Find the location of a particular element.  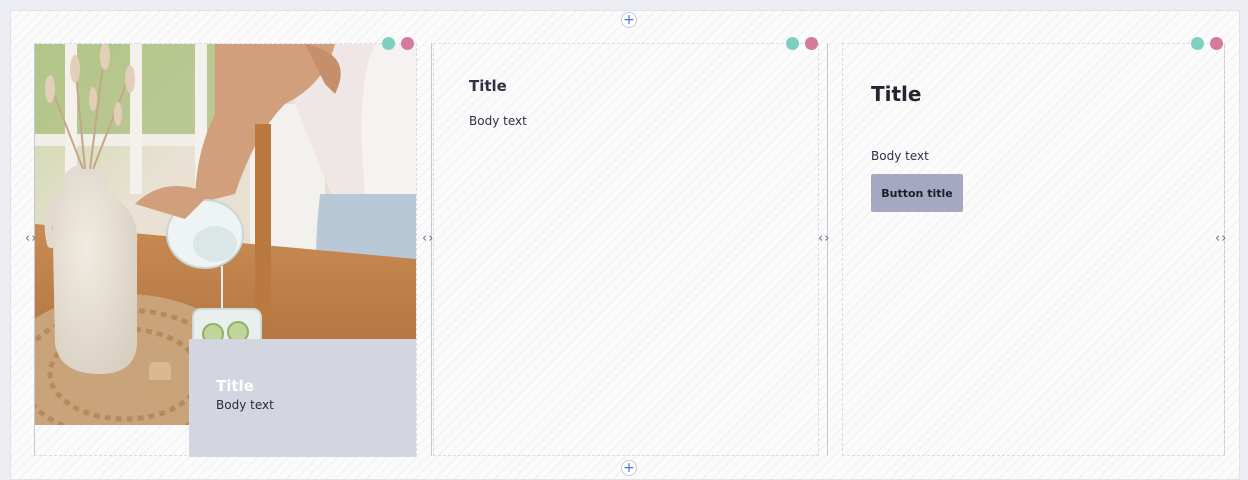

column-1-body: Body text is located at coordinates (245, 405).